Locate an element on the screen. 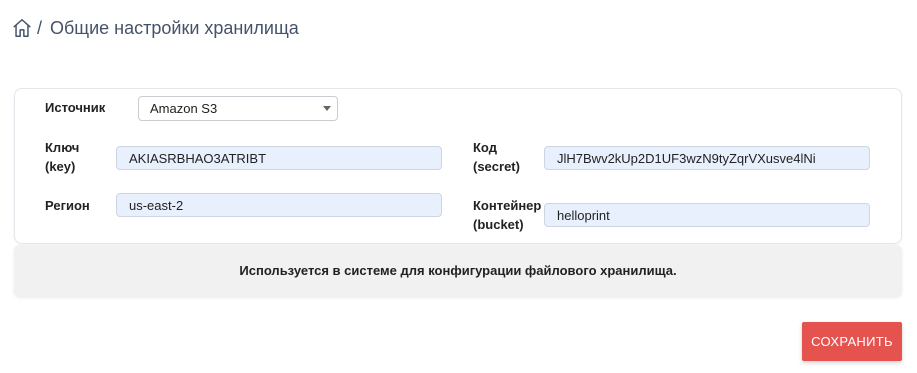 Image resolution: width=917 pixels, height=373 pixels. region-label: Регион is located at coordinates (67, 205).